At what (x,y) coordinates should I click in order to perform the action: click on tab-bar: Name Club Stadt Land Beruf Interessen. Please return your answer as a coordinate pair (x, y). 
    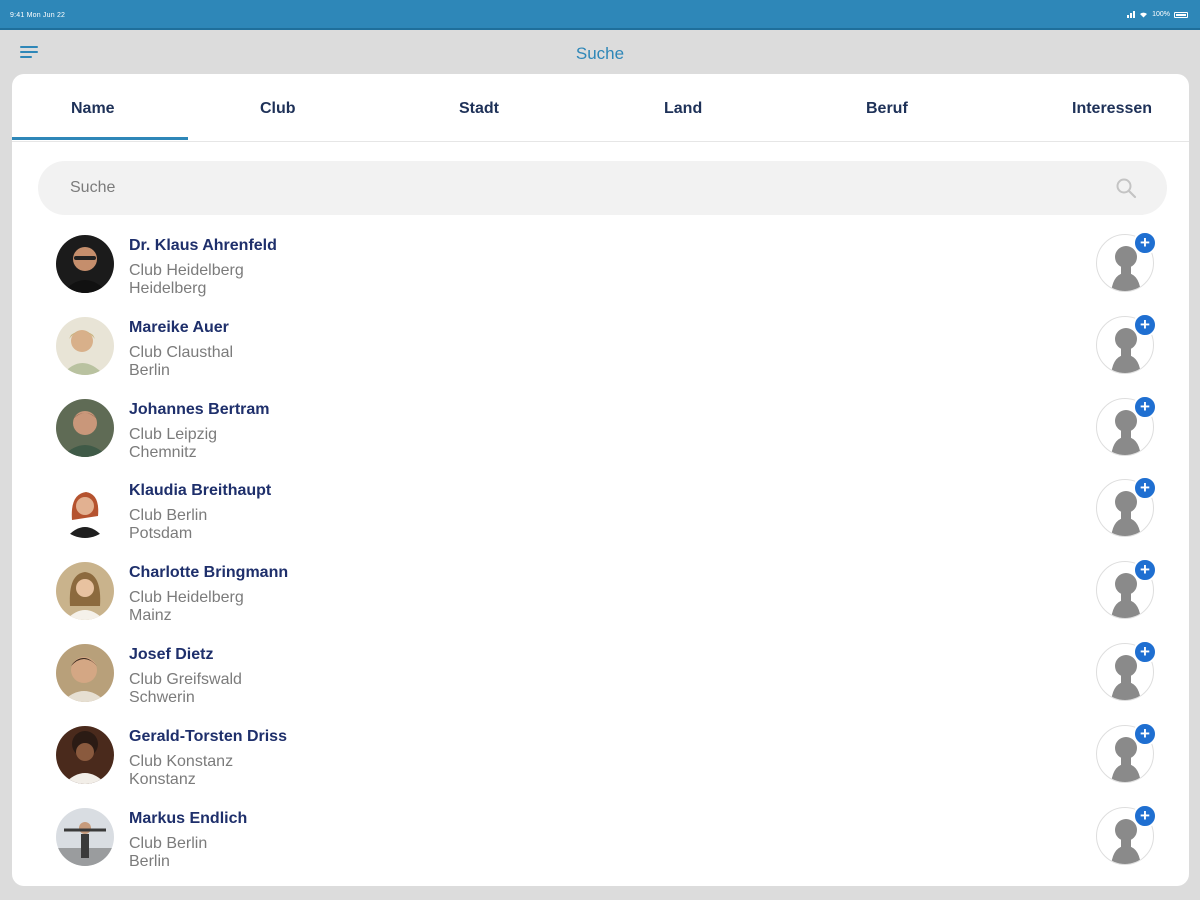
    Looking at the image, I should click on (600, 108).